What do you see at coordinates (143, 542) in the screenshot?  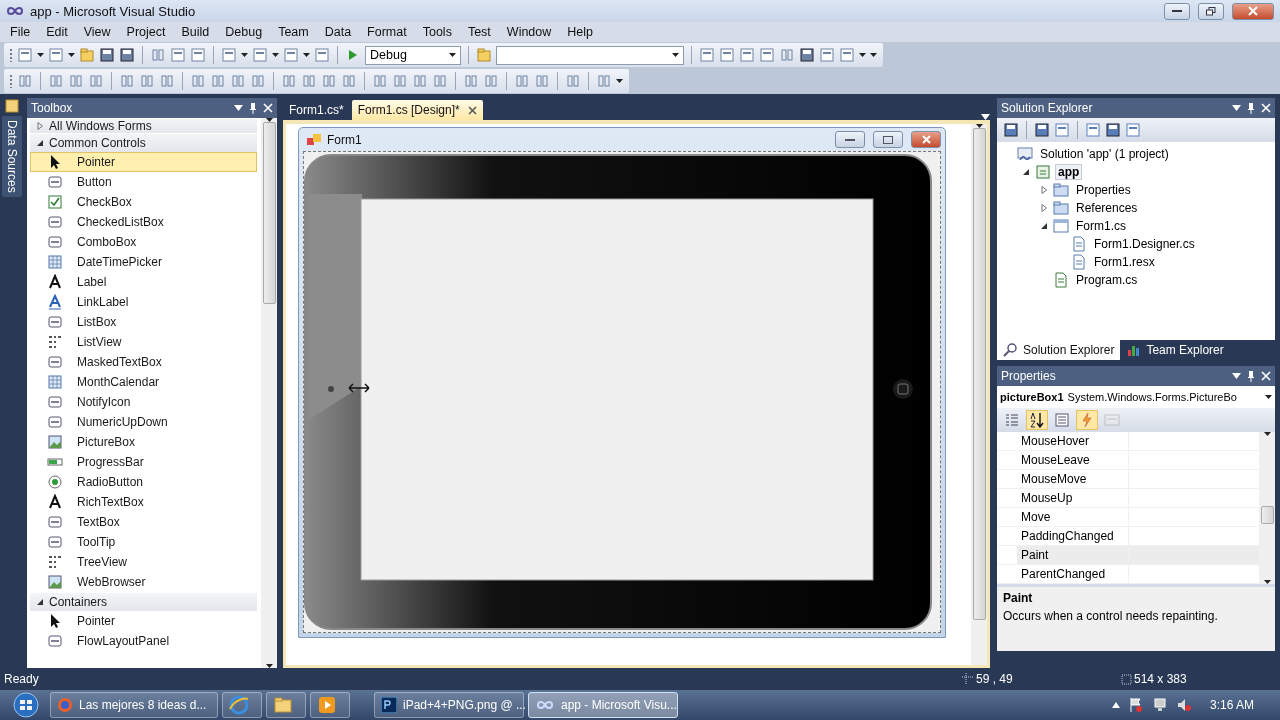 I see `toolbox-item: ToolTip` at bounding box center [143, 542].